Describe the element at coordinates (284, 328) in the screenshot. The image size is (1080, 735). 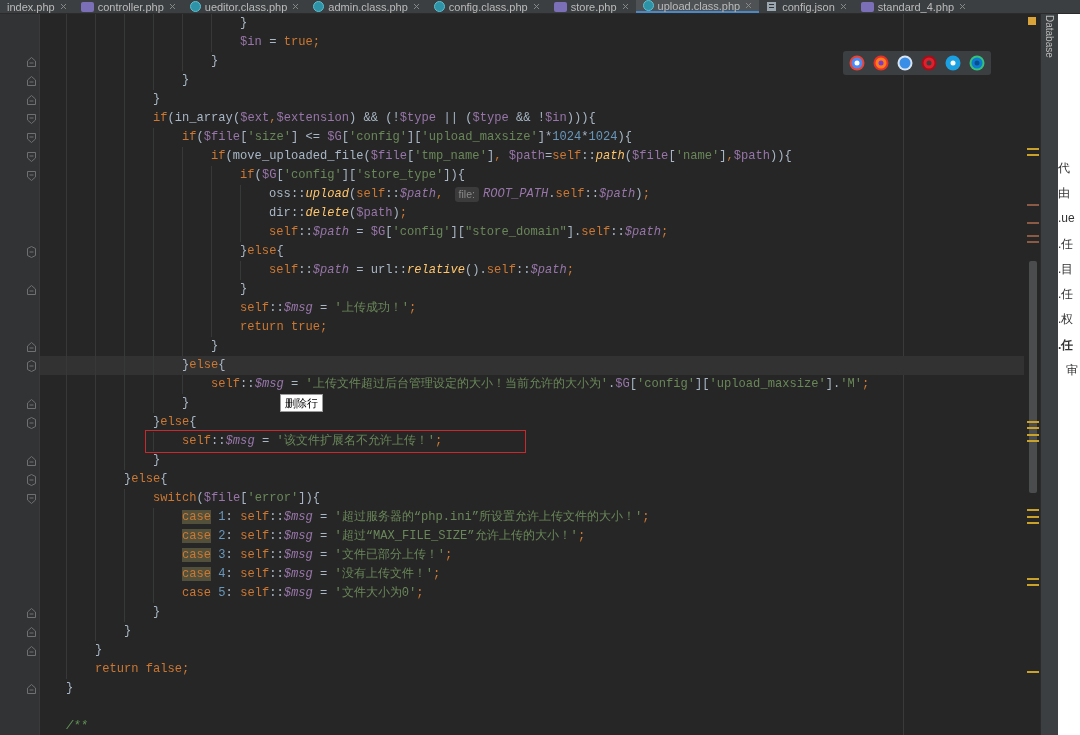
I see `code-line: return true;` at that location.